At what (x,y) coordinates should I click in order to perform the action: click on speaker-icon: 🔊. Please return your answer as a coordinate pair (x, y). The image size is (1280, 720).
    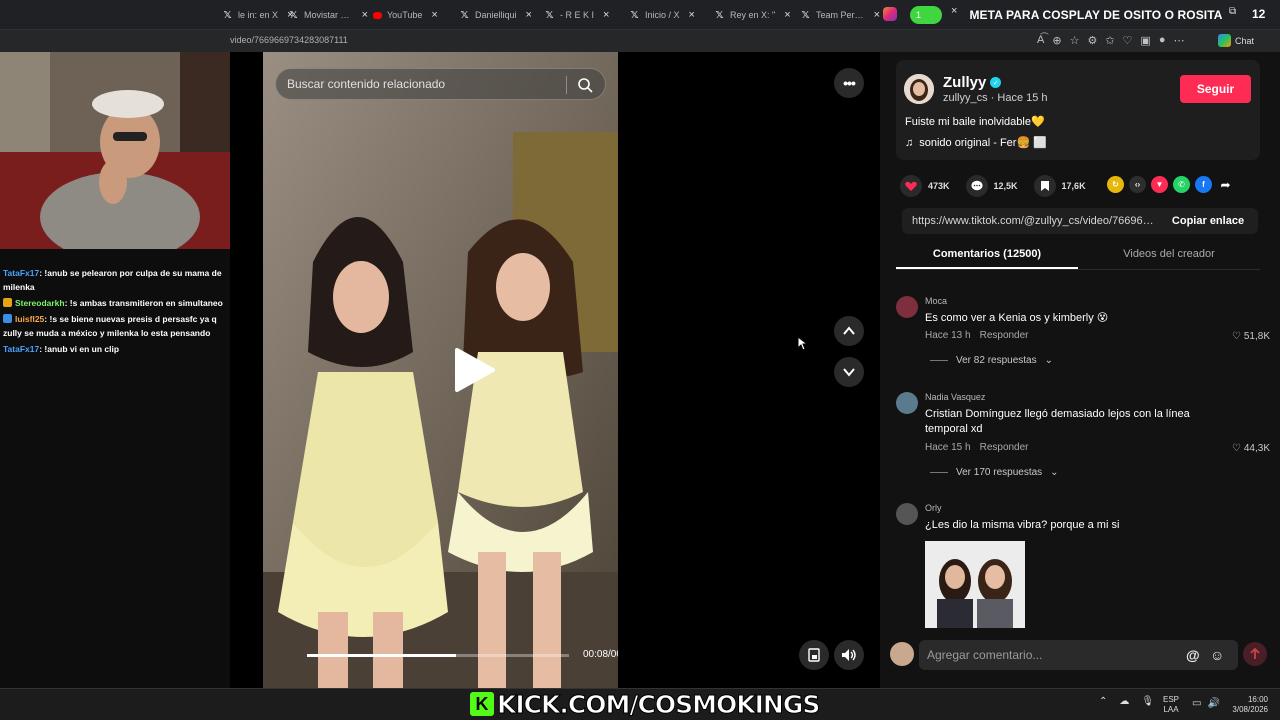
    Looking at the image, I should click on (1213, 703).